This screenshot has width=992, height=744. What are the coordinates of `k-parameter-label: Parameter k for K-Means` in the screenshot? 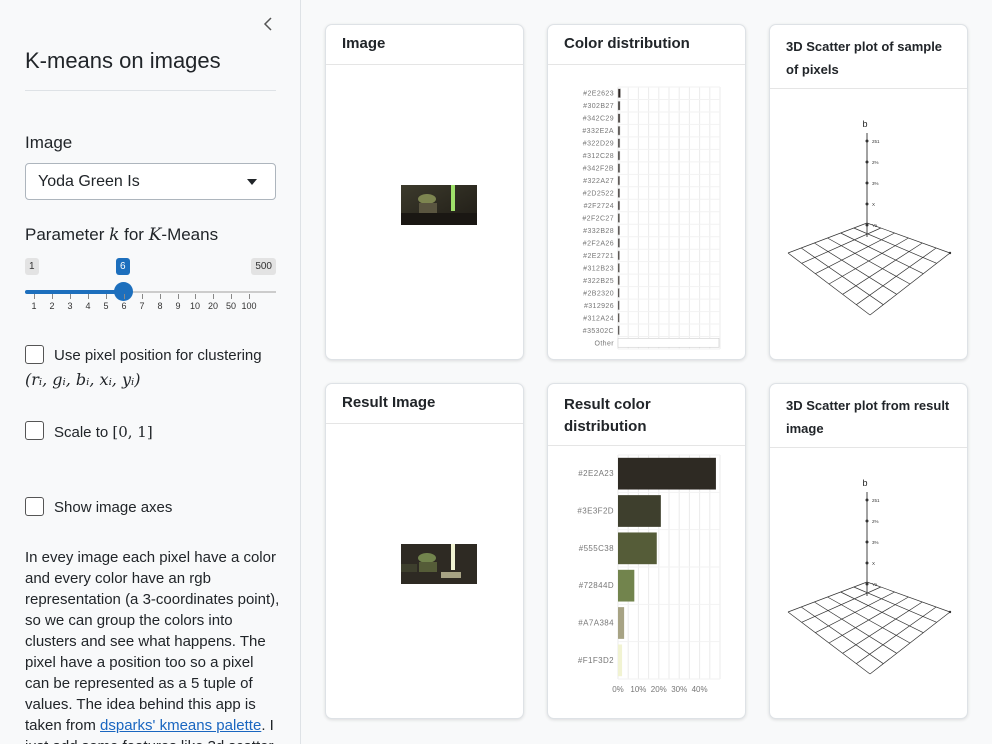 It's located at (122, 235).